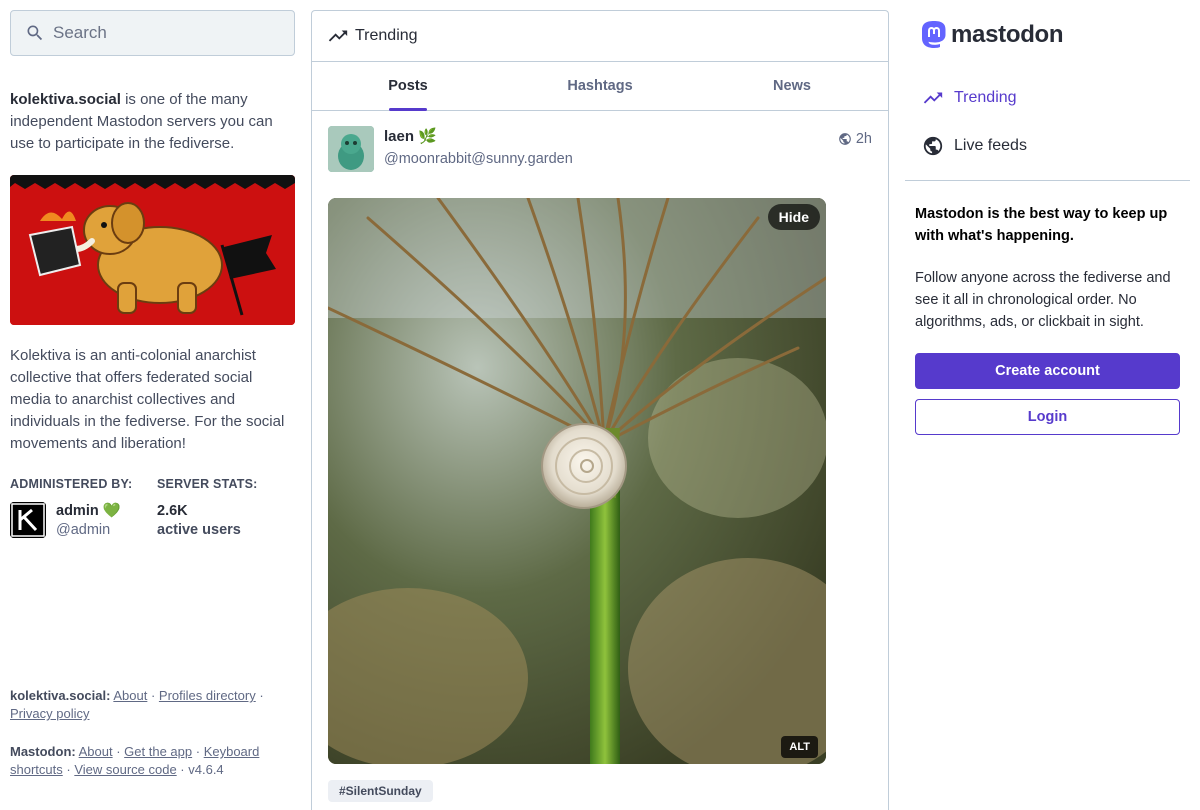 This screenshot has width=1200, height=810. What do you see at coordinates (1047, 417) in the screenshot?
I see `login-button: Login` at bounding box center [1047, 417].